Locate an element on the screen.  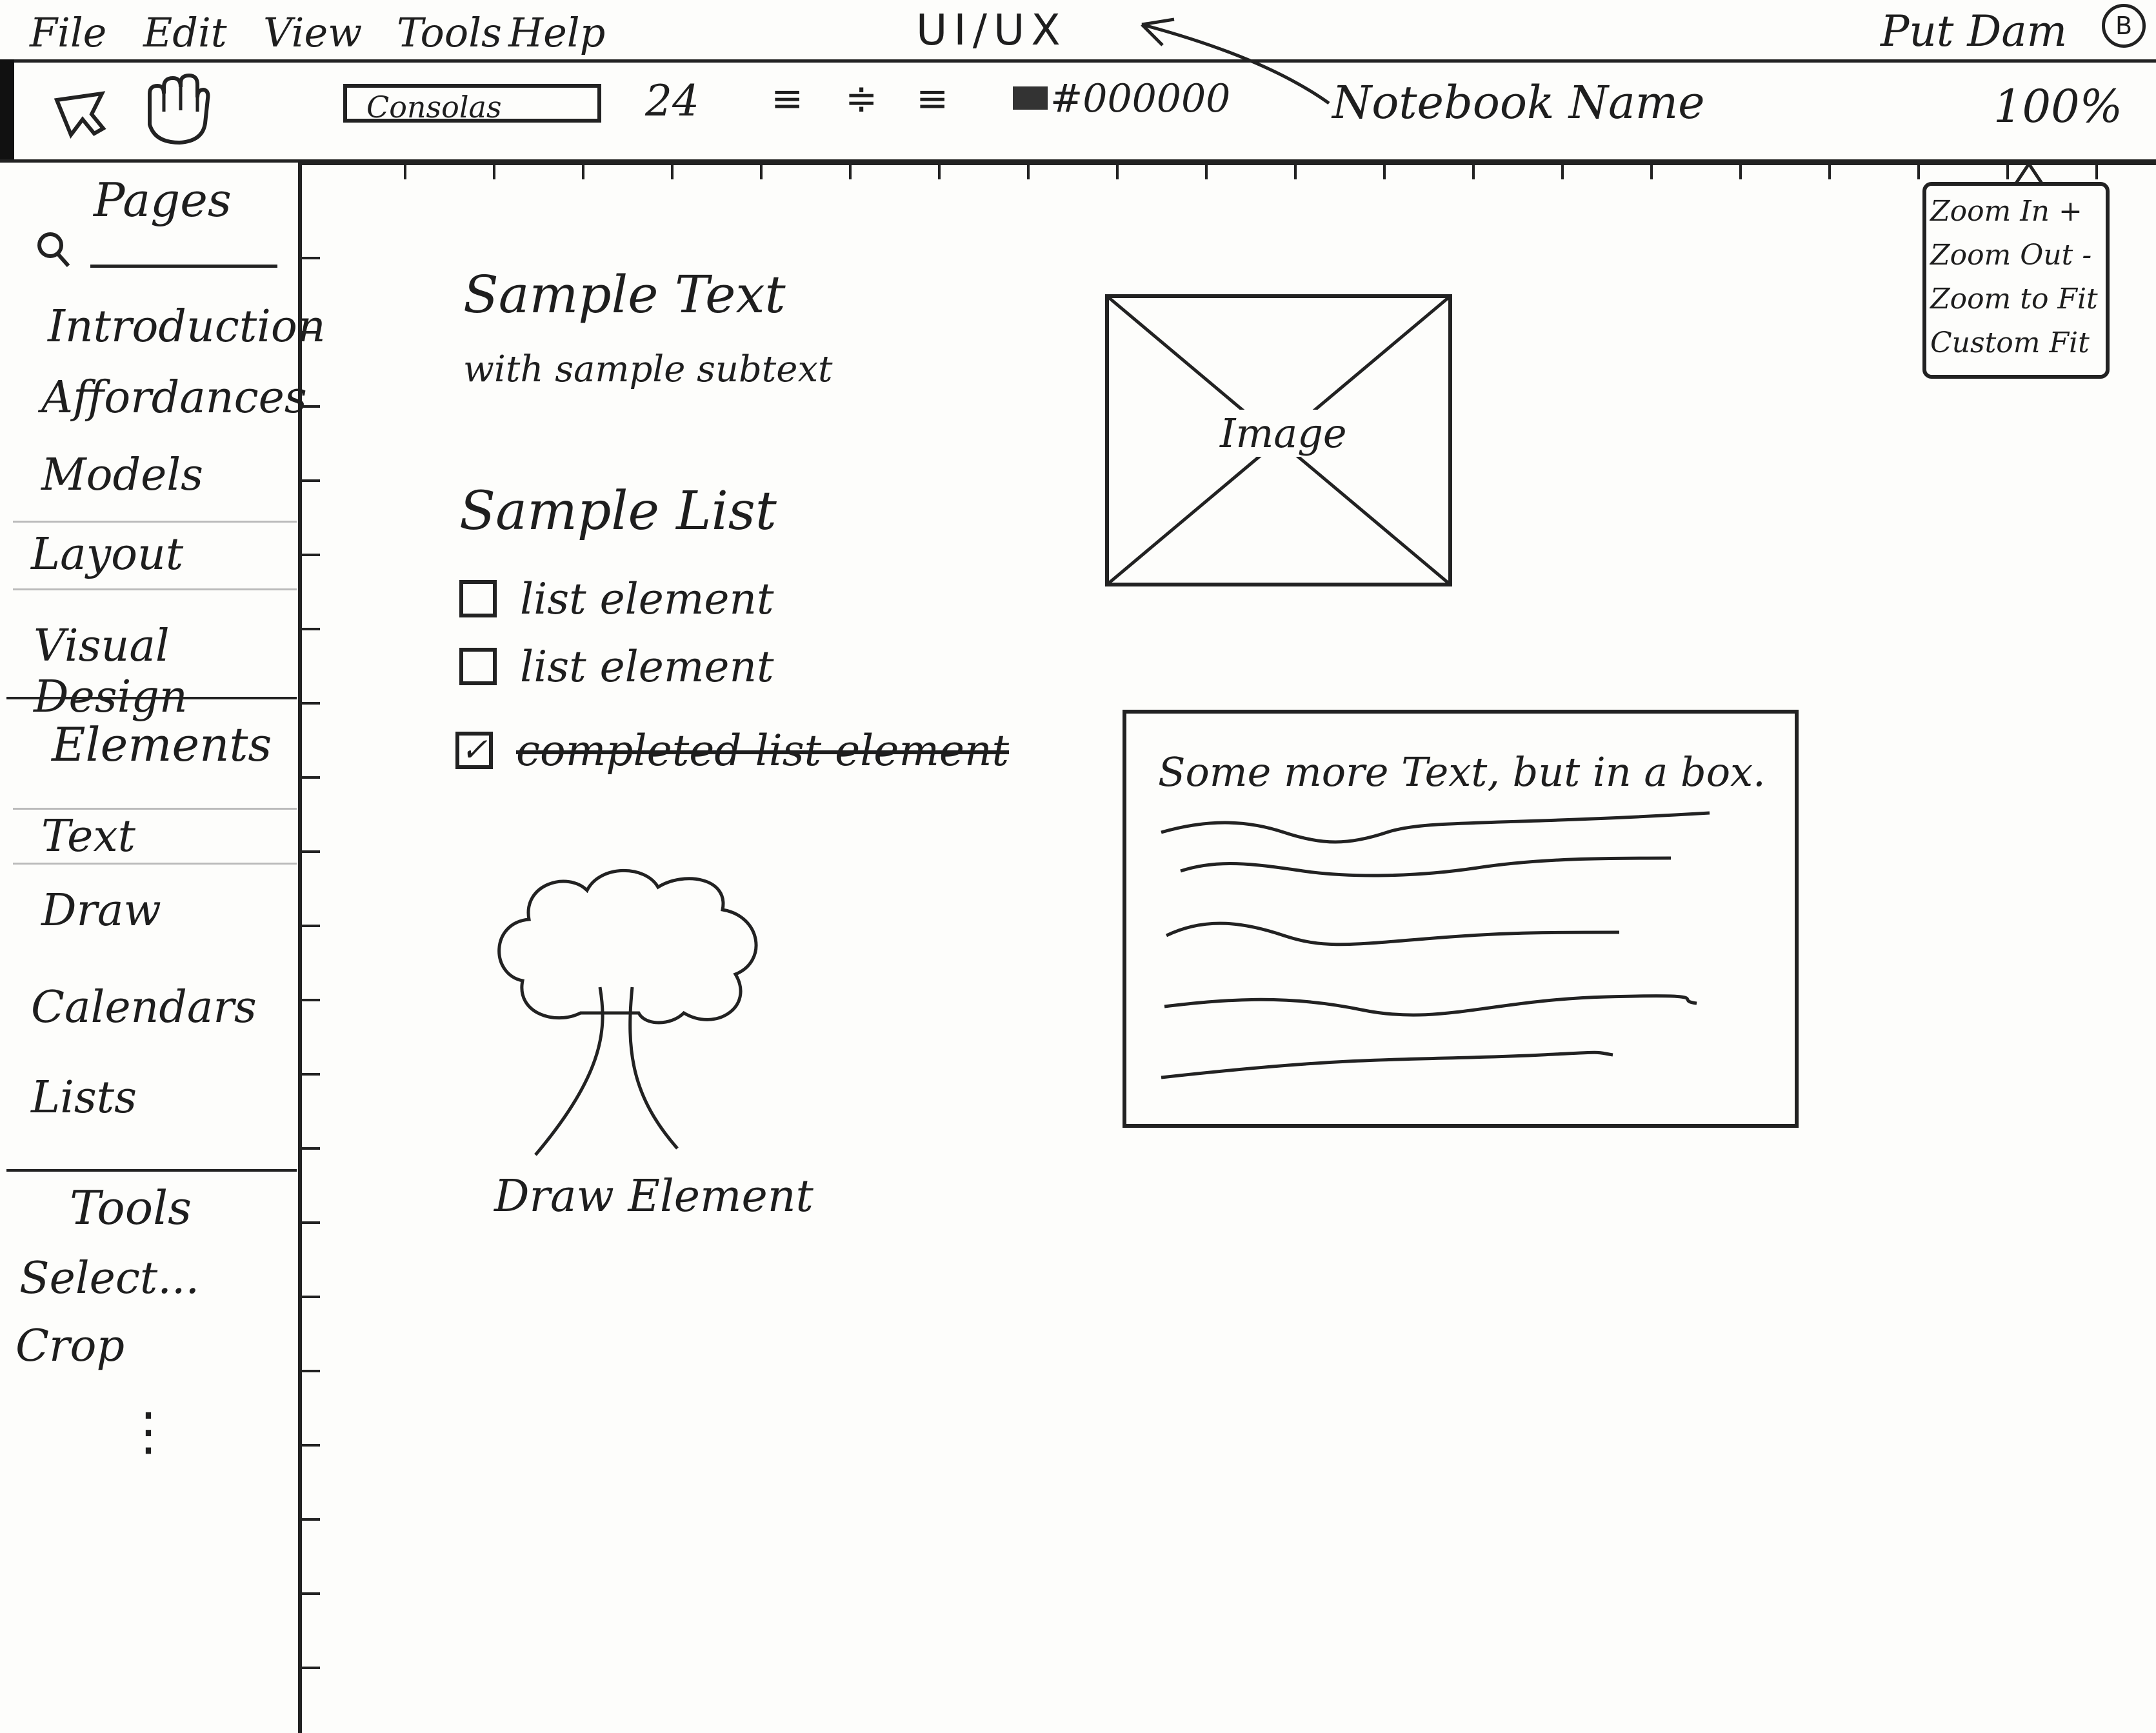
horizontal-ruler is located at coordinates (1229, 171).